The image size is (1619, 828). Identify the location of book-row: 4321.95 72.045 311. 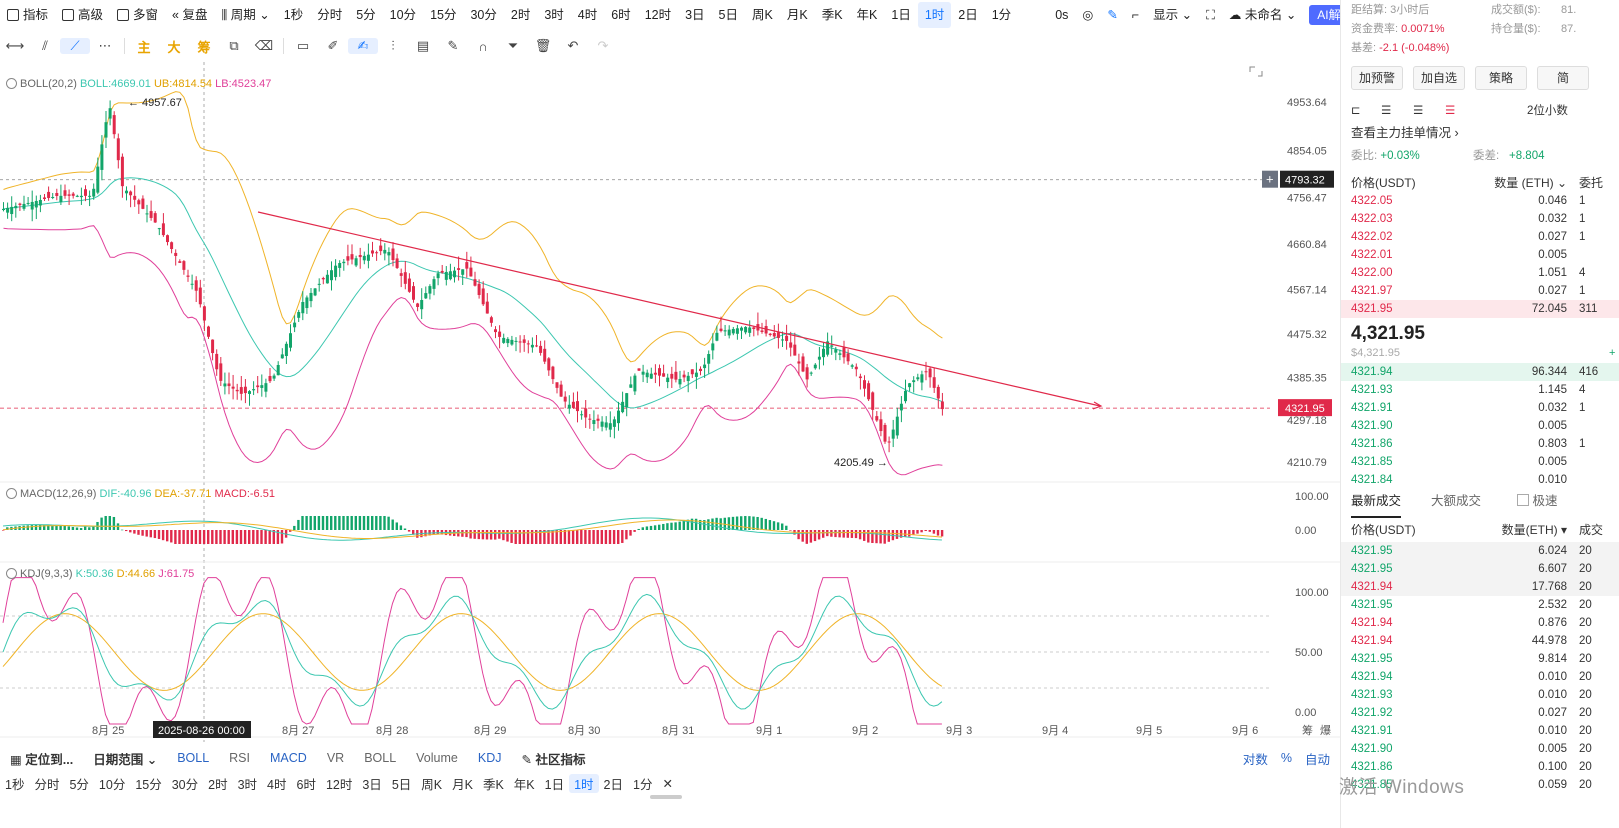
(1480, 309).